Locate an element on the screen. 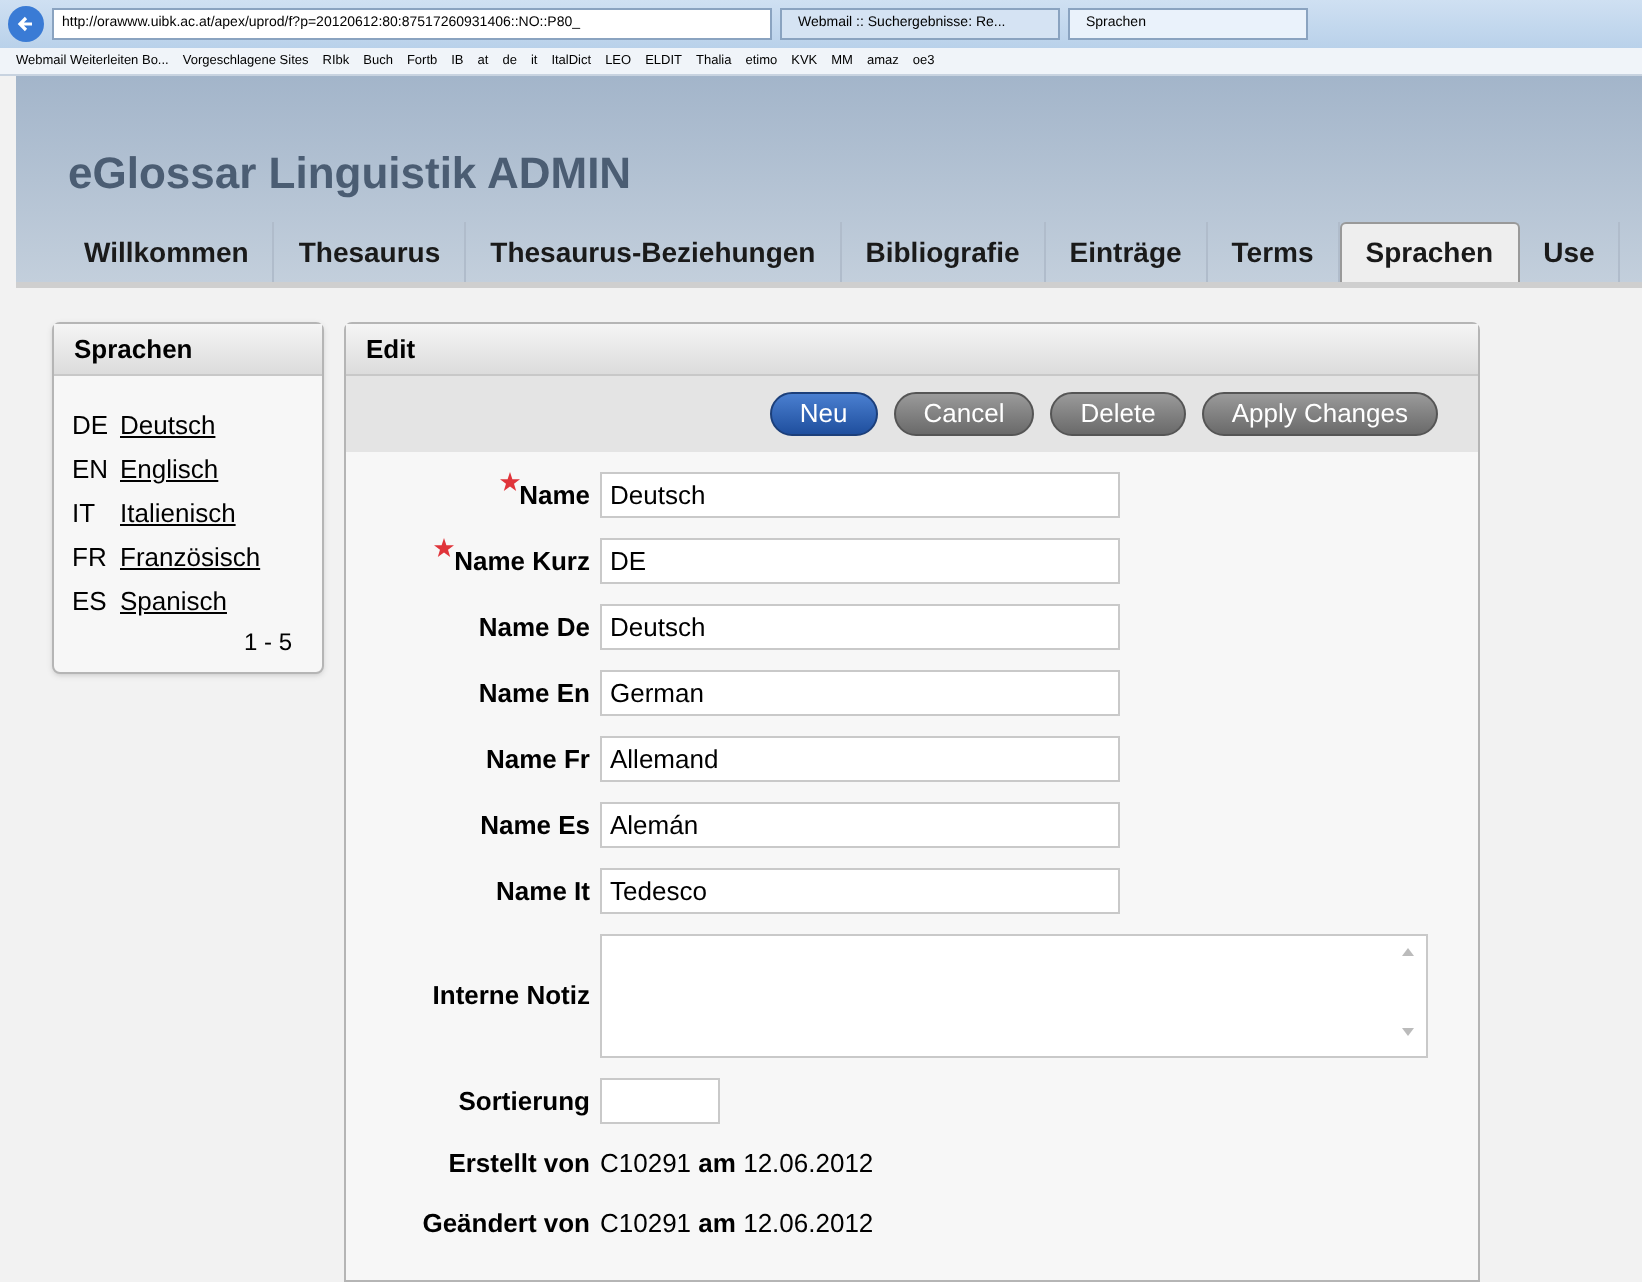 The image size is (1642, 1282). language-link: Deutsch is located at coordinates (168, 426).